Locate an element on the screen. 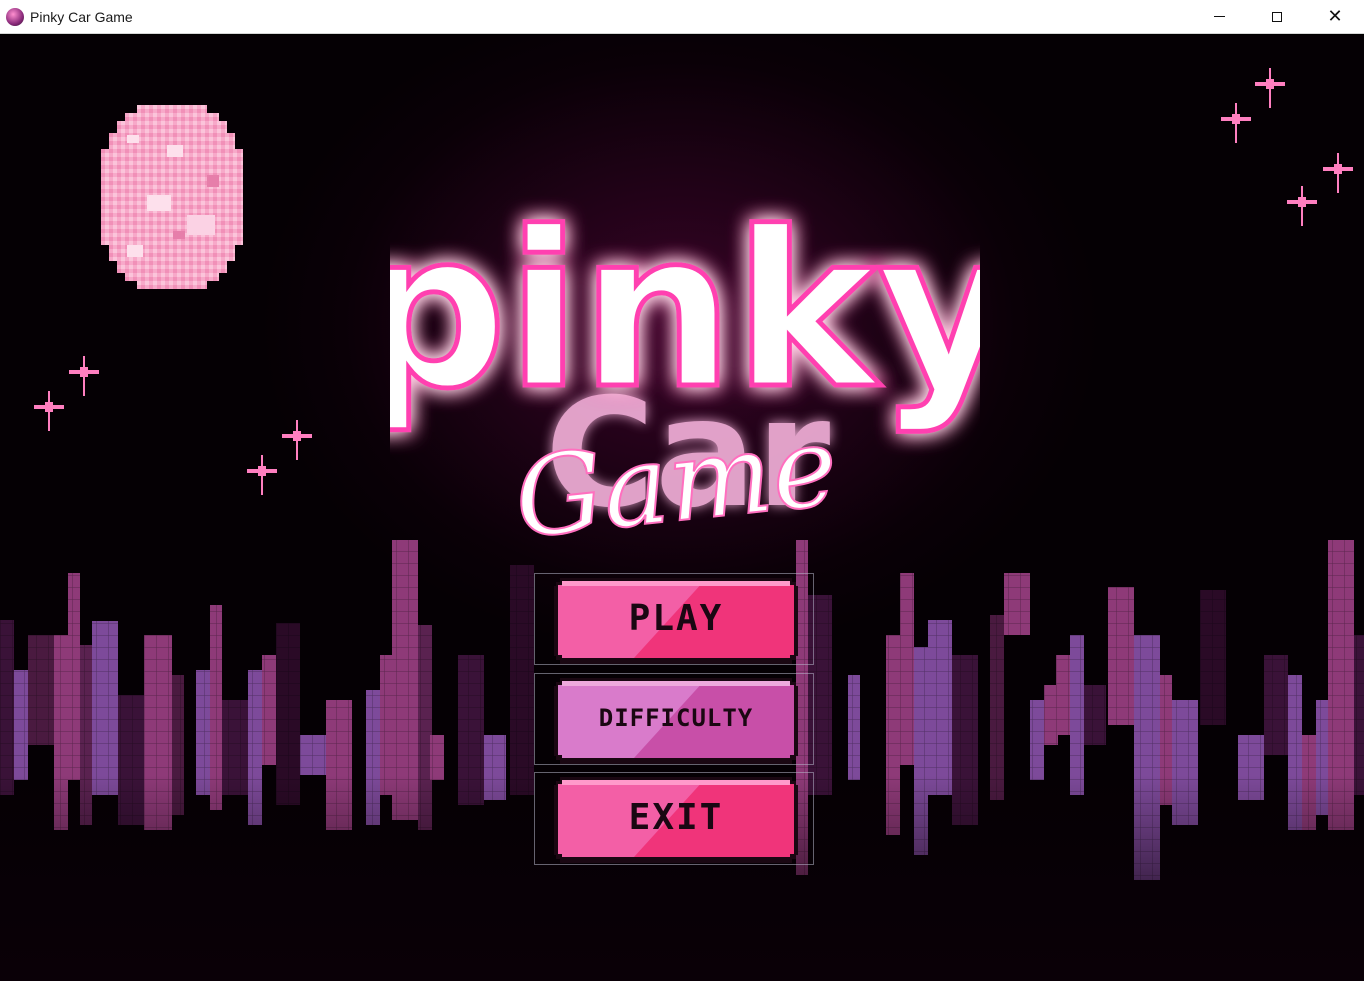 The width and height of the screenshot is (1364, 981). maximize-button is located at coordinates (1277, 17).